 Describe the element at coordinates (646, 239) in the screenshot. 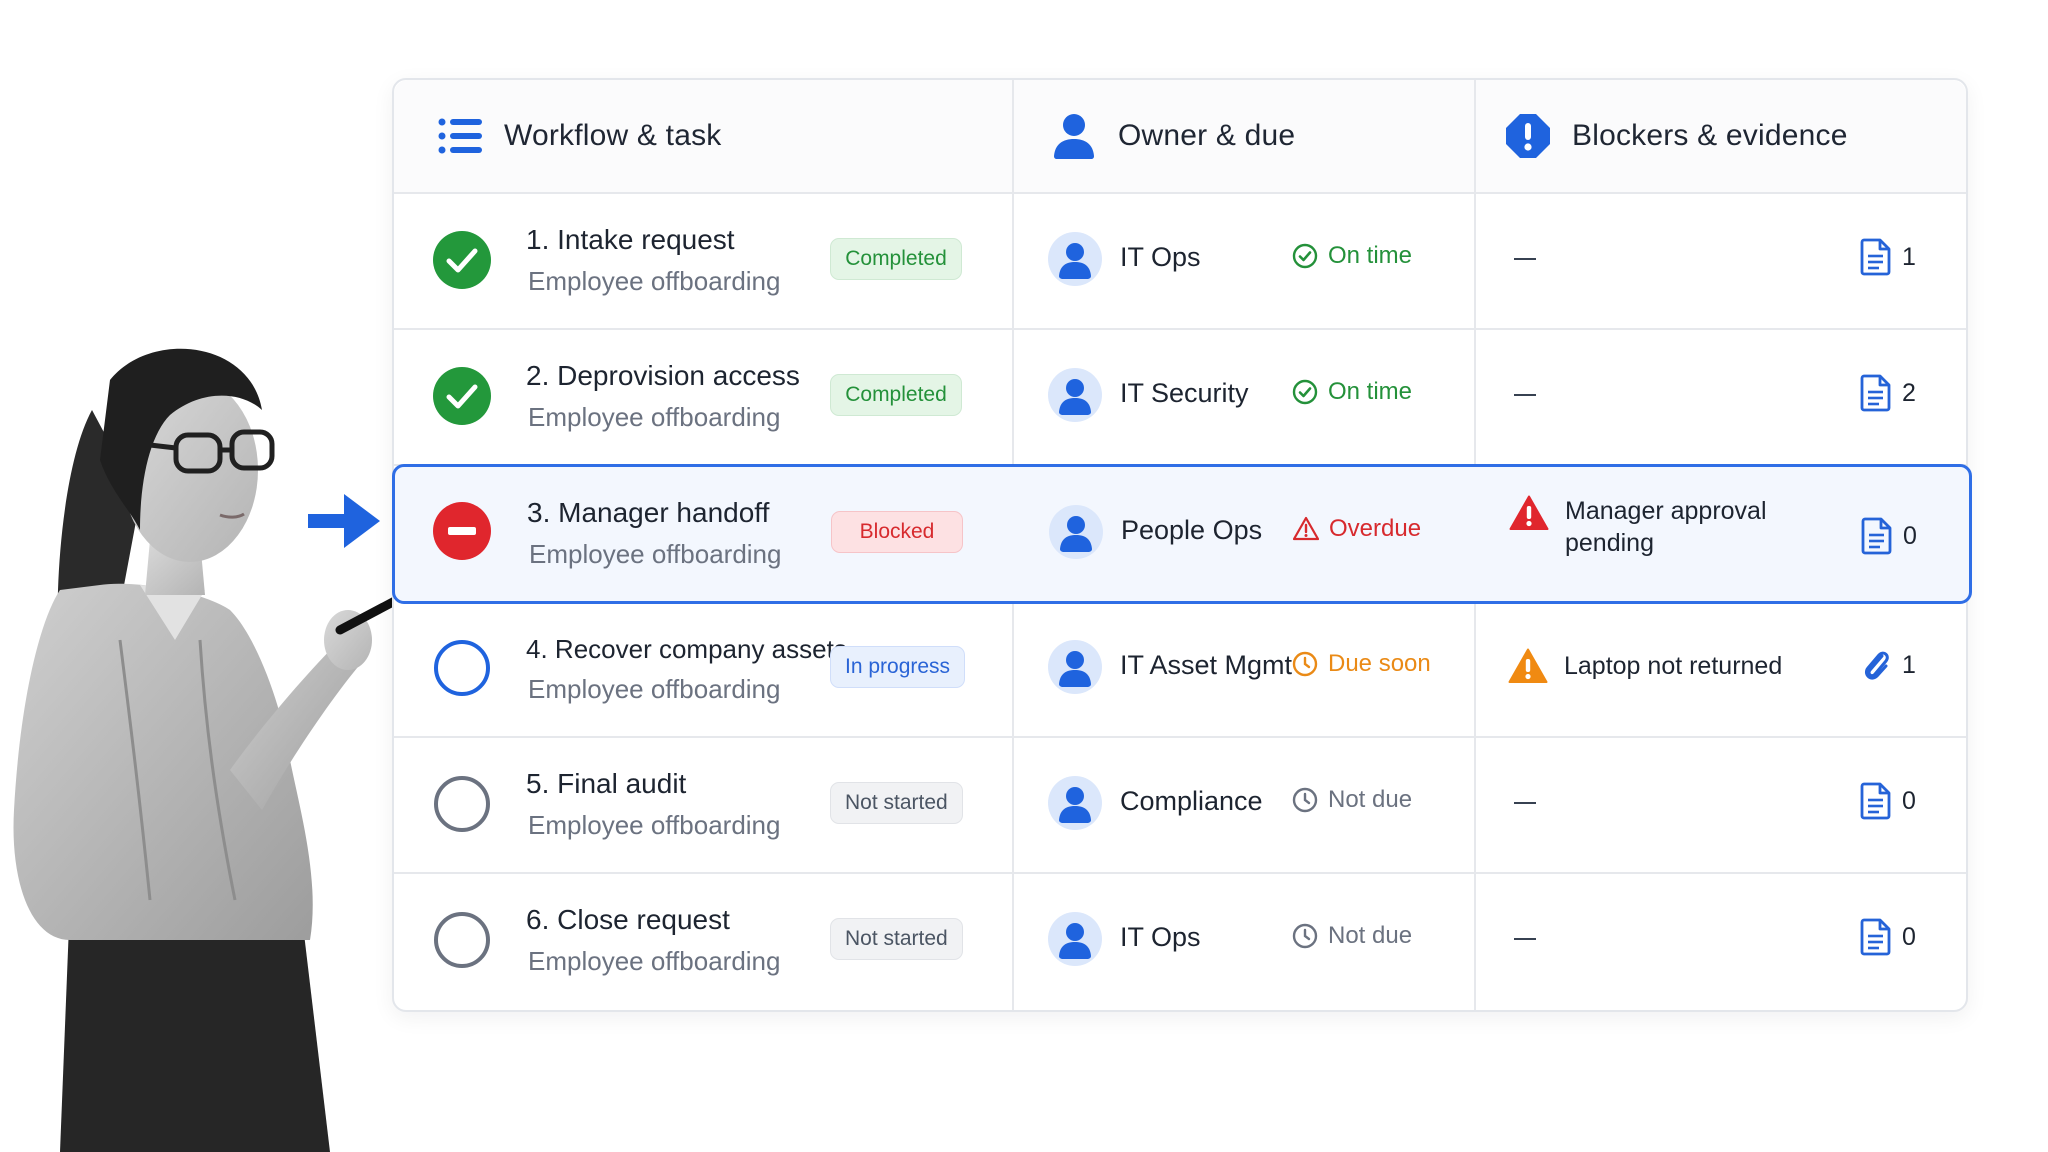

I see `task-name: Intake request` at that location.